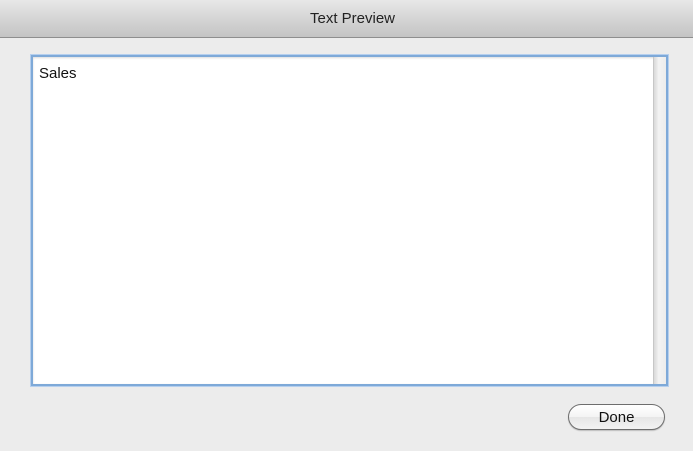  I want to click on done-button: Done, so click(616, 417).